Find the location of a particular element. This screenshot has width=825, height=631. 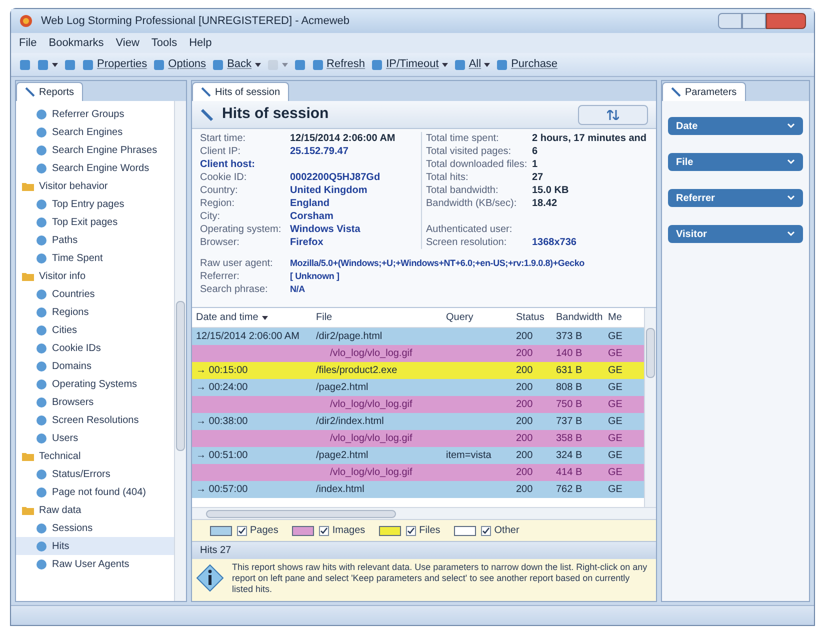

table-cell-text: 750 B is located at coordinates (569, 405).